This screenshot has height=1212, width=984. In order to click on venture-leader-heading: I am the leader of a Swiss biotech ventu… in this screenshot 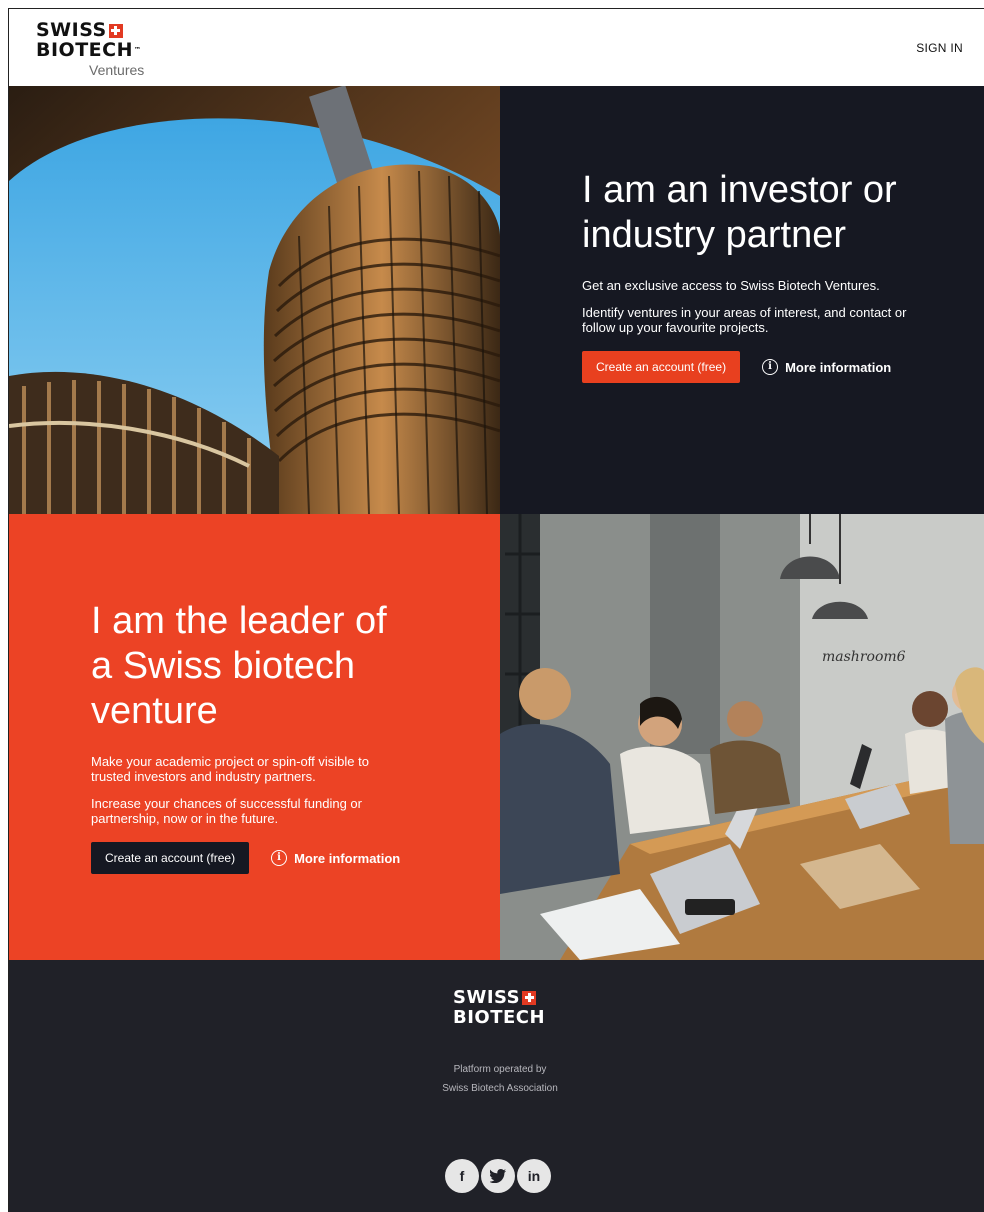, I will do `click(239, 666)`.